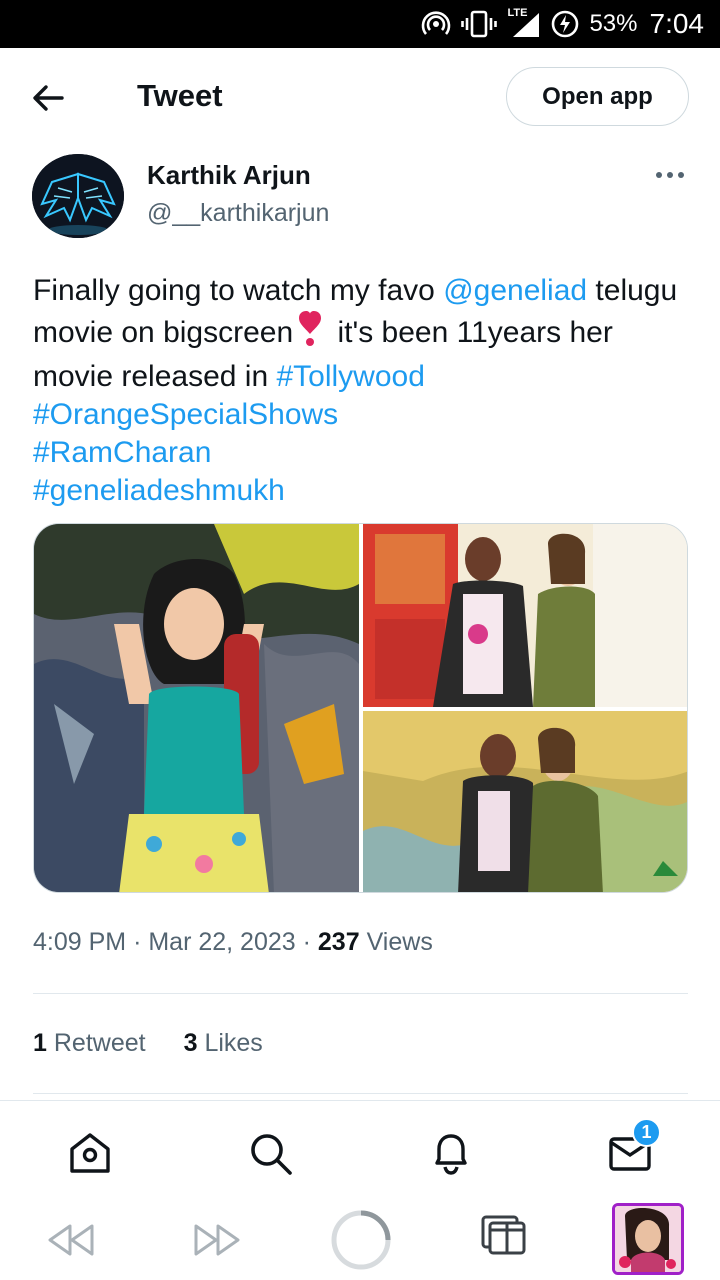 The width and height of the screenshot is (720, 1280). What do you see at coordinates (180, 95) in the screenshot?
I see `page-title: Tweet` at bounding box center [180, 95].